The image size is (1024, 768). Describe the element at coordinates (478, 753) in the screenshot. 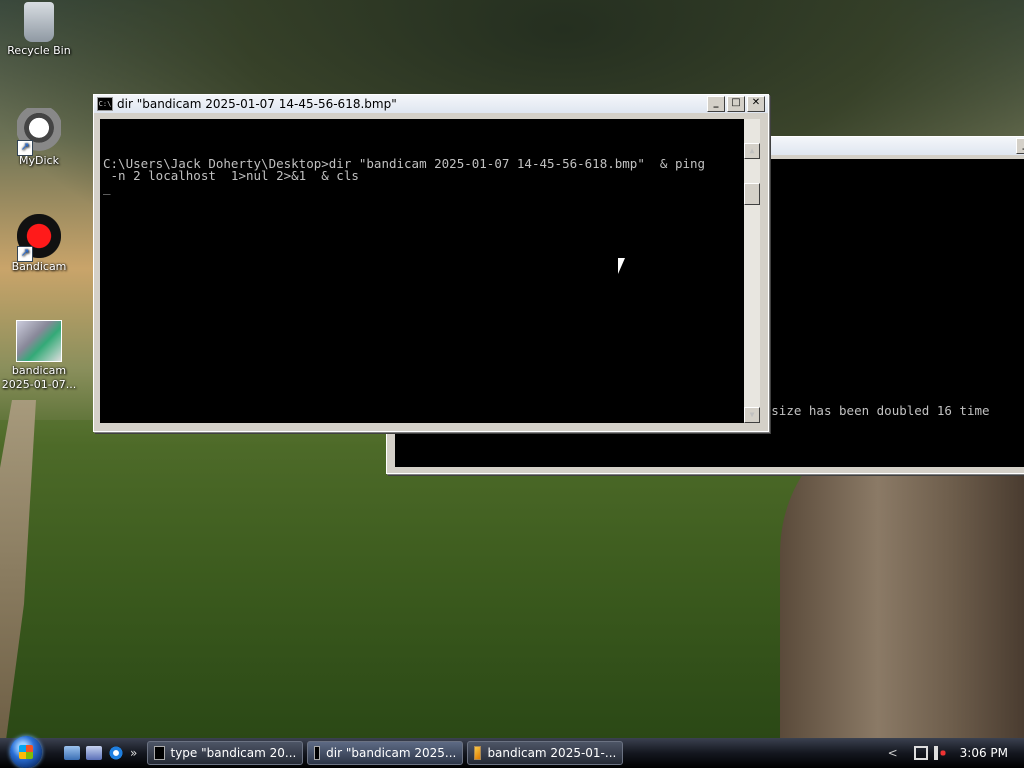

I see `paint-icon` at that location.